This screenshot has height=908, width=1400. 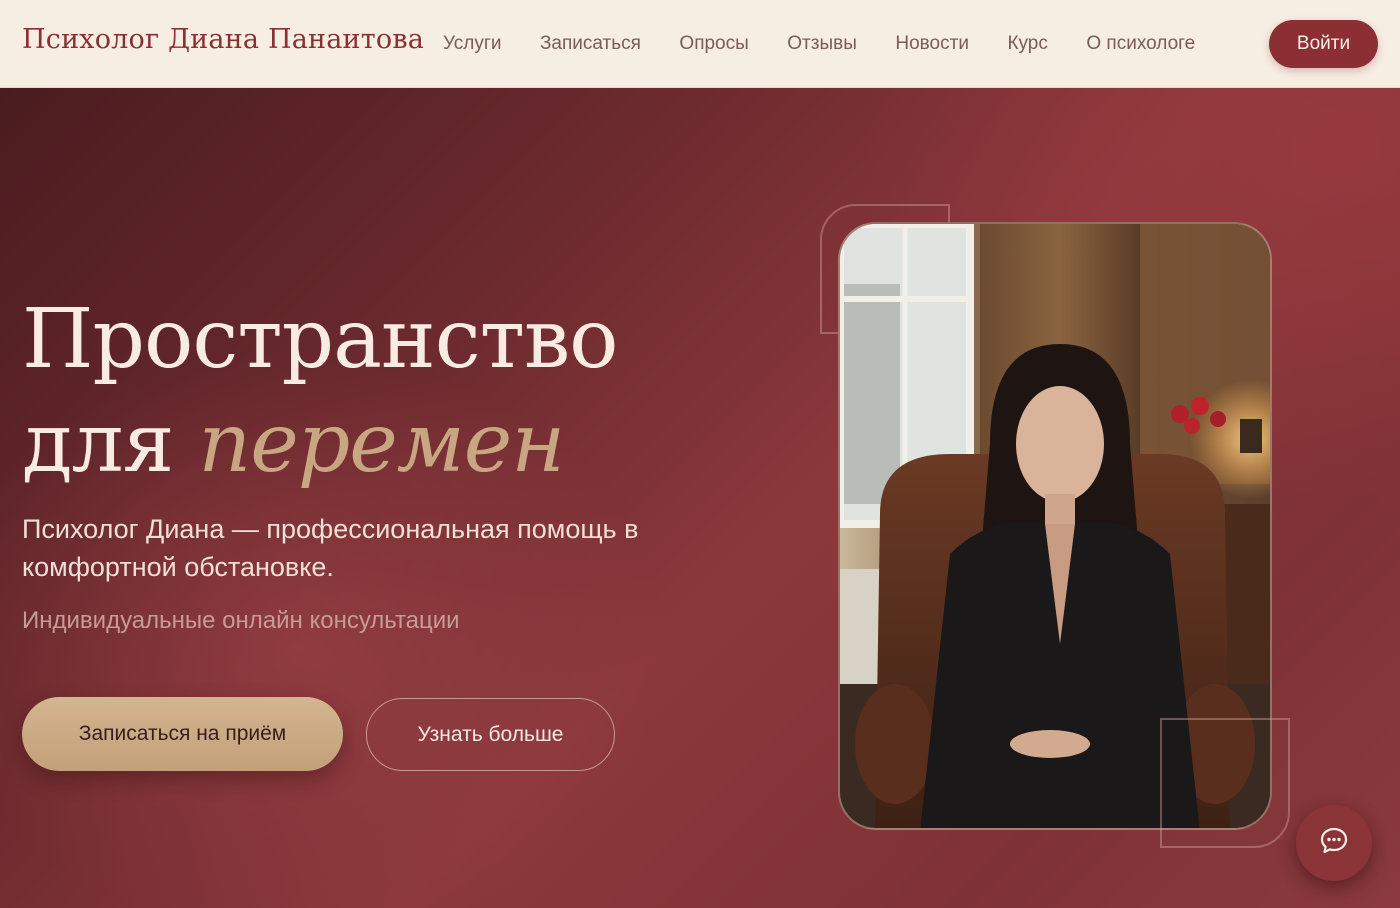 I want to click on hero-title-accent: перемен, so click(x=381, y=443).